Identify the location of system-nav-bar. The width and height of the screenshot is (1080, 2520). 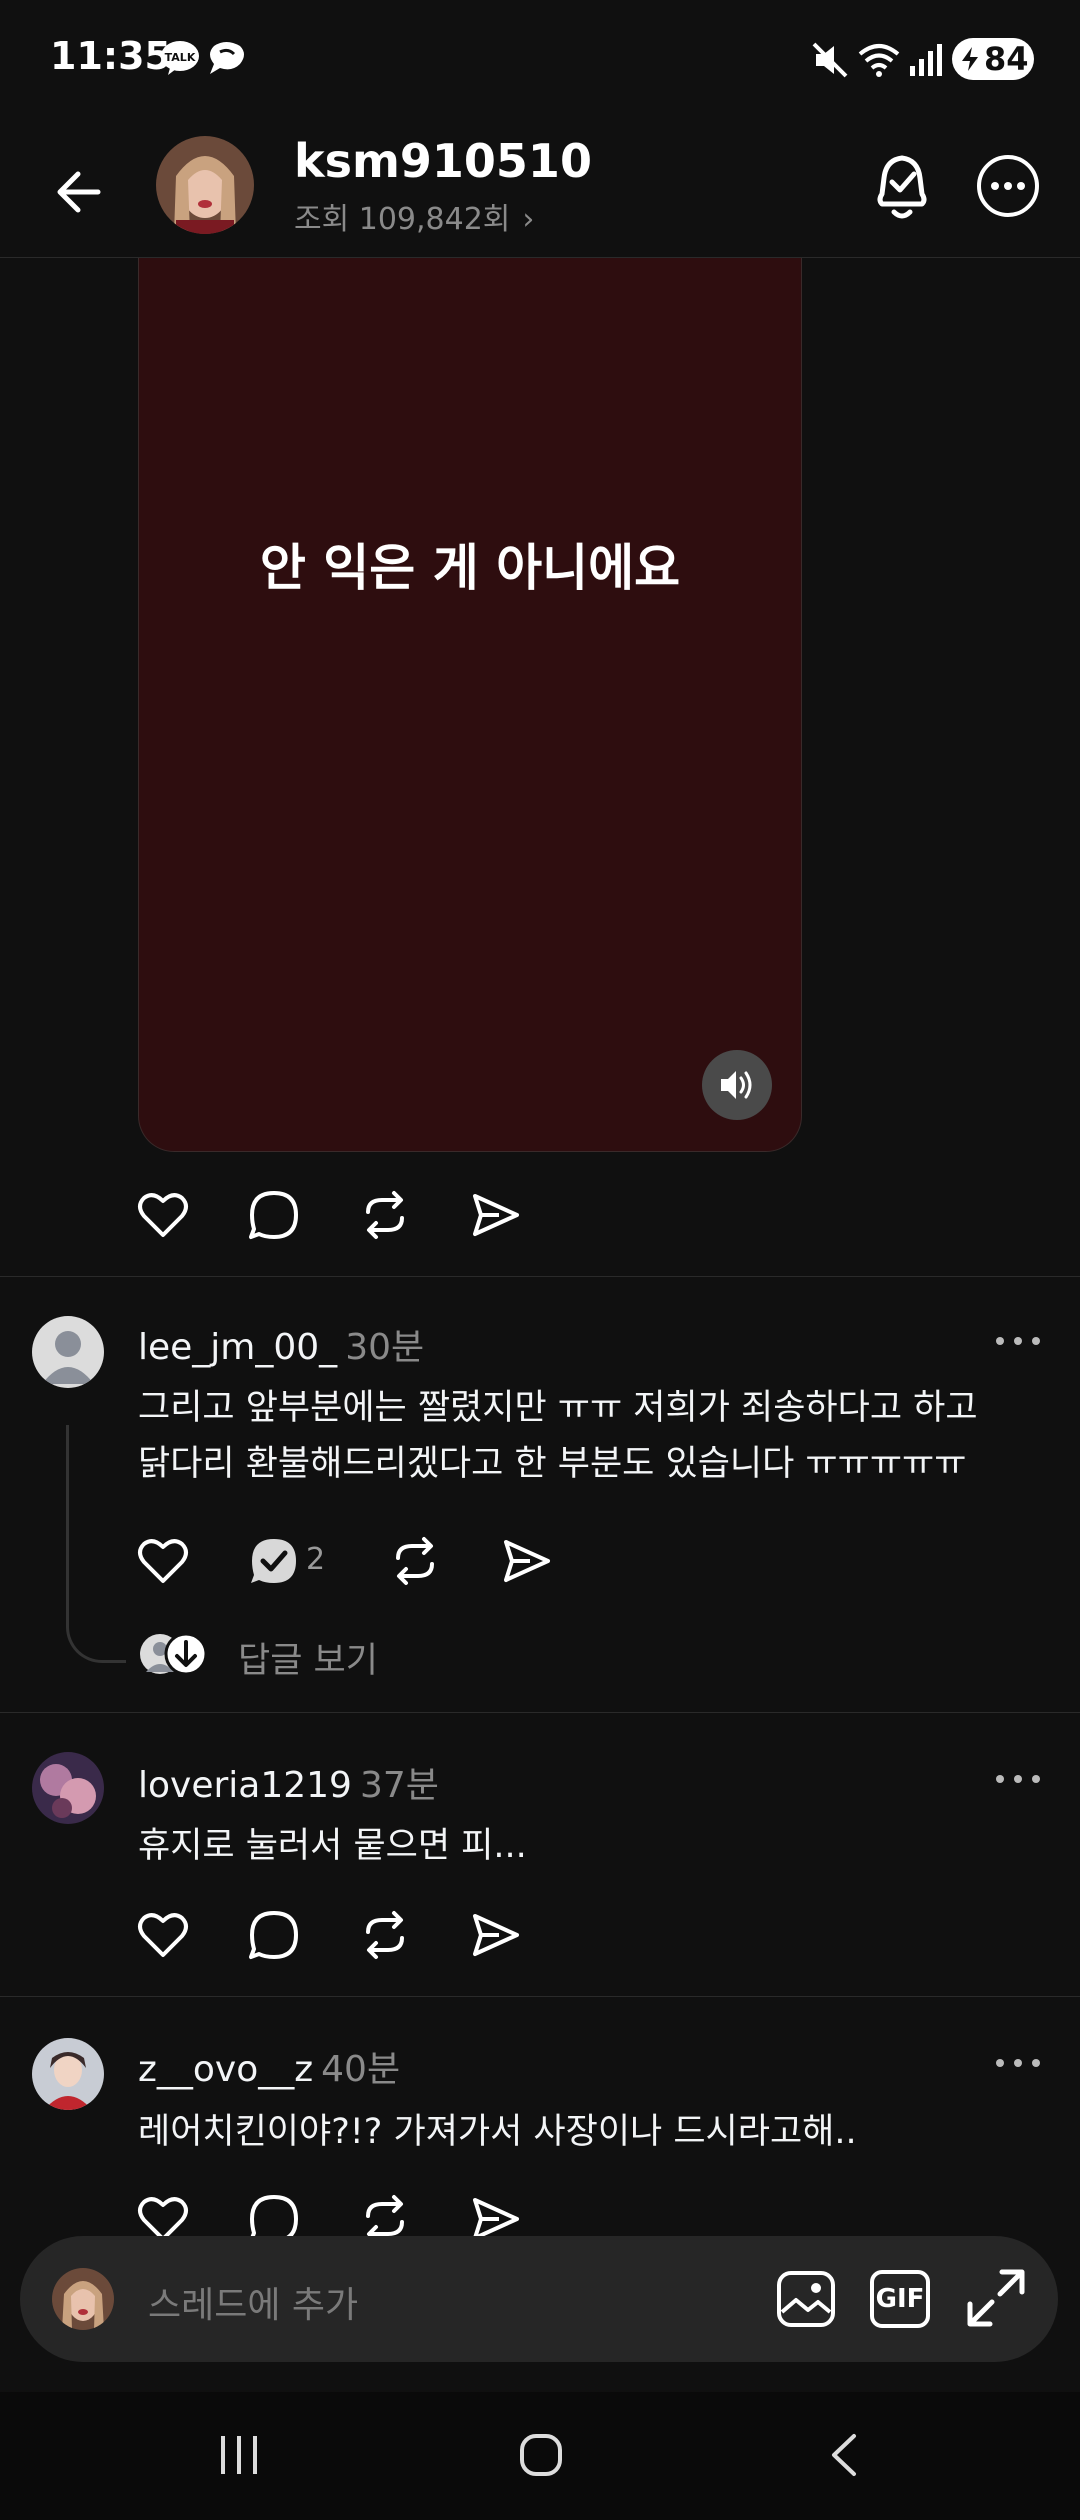
(540, 2456).